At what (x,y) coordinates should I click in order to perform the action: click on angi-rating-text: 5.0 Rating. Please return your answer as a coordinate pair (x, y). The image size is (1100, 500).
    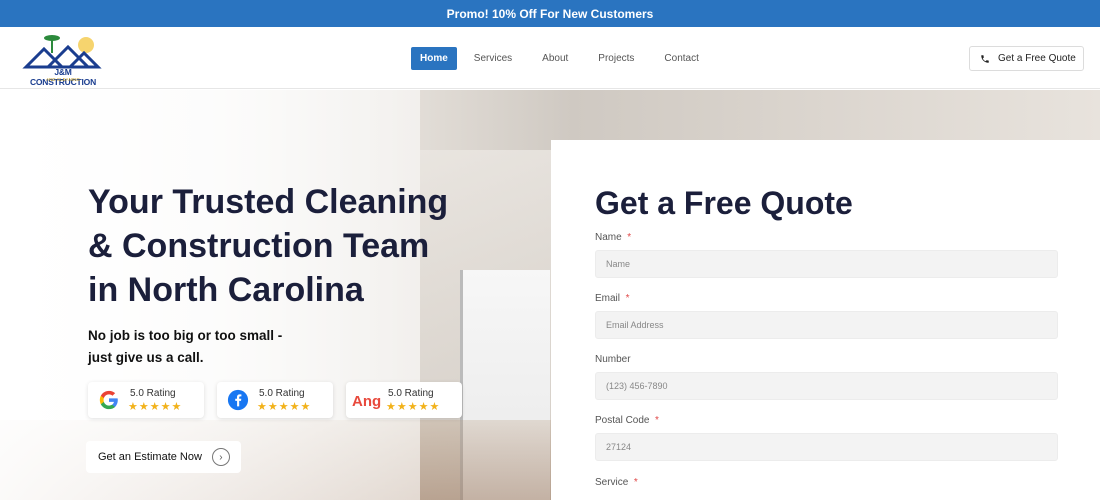
    Looking at the image, I should click on (411, 393).